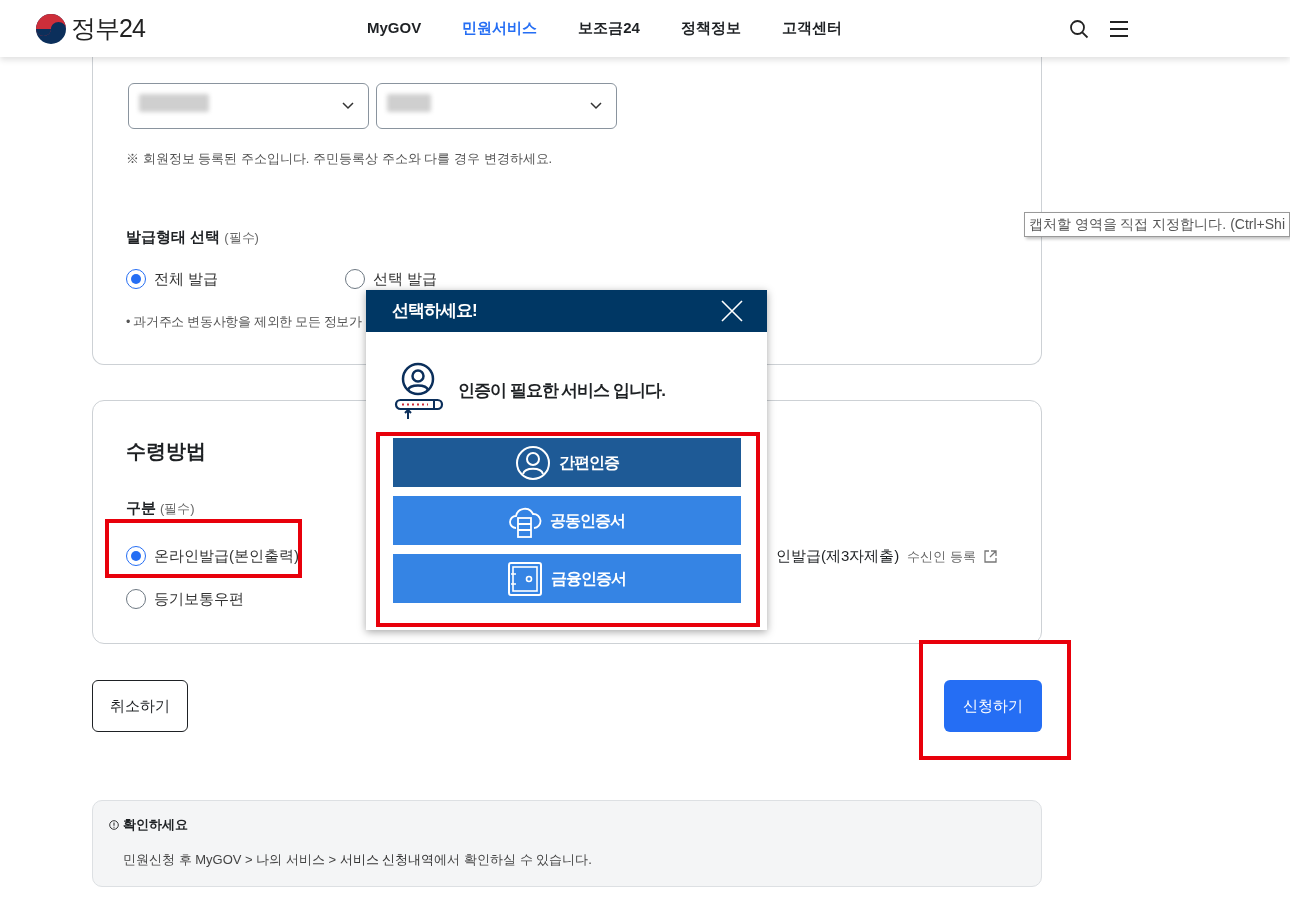 This screenshot has width=1290, height=909. I want to click on radio-option: 등기보통우편, so click(185, 598).